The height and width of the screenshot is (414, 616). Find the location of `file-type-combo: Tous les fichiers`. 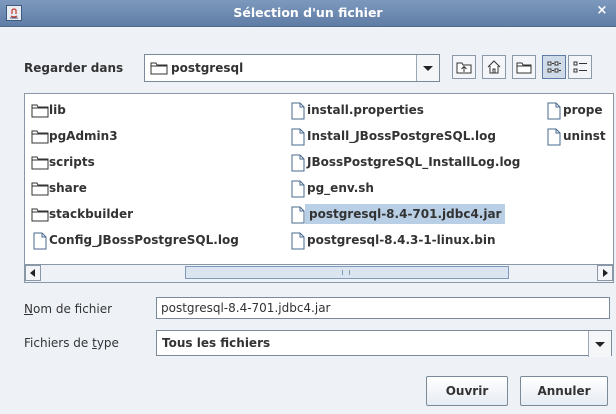

file-type-combo: Tous les fichiers is located at coordinates (384, 343).